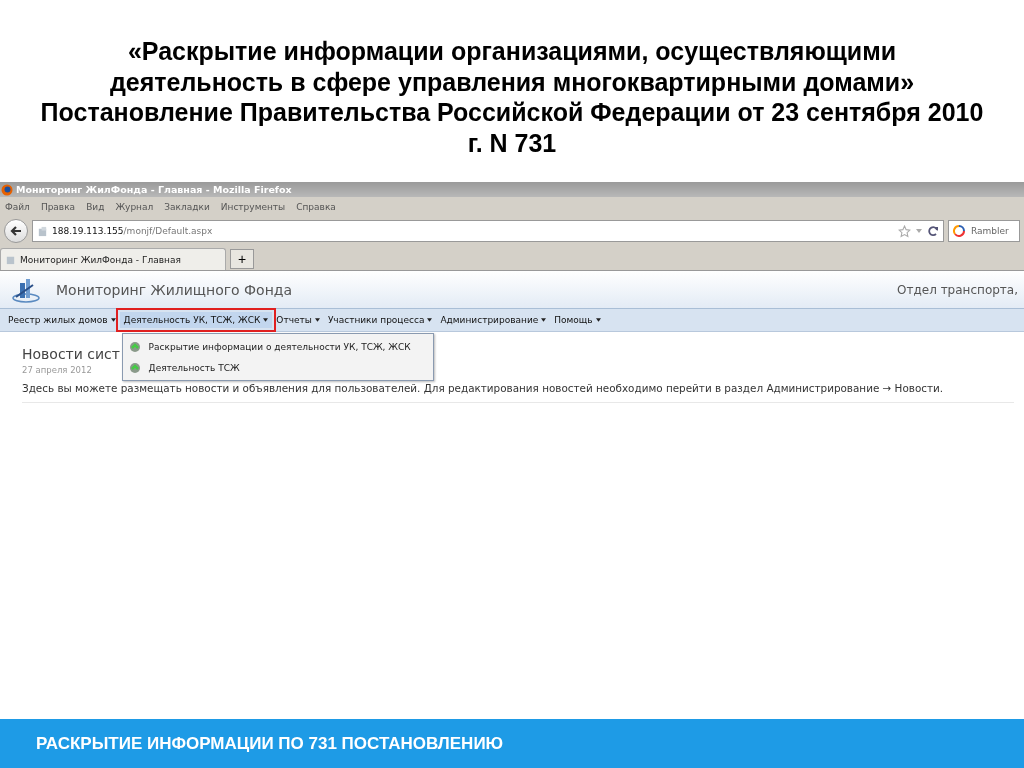 The height and width of the screenshot is (768, 1024). Describe the element at coordinates (71, 354) in the screenshot. I see `news-heading: Новости сист` at that location.